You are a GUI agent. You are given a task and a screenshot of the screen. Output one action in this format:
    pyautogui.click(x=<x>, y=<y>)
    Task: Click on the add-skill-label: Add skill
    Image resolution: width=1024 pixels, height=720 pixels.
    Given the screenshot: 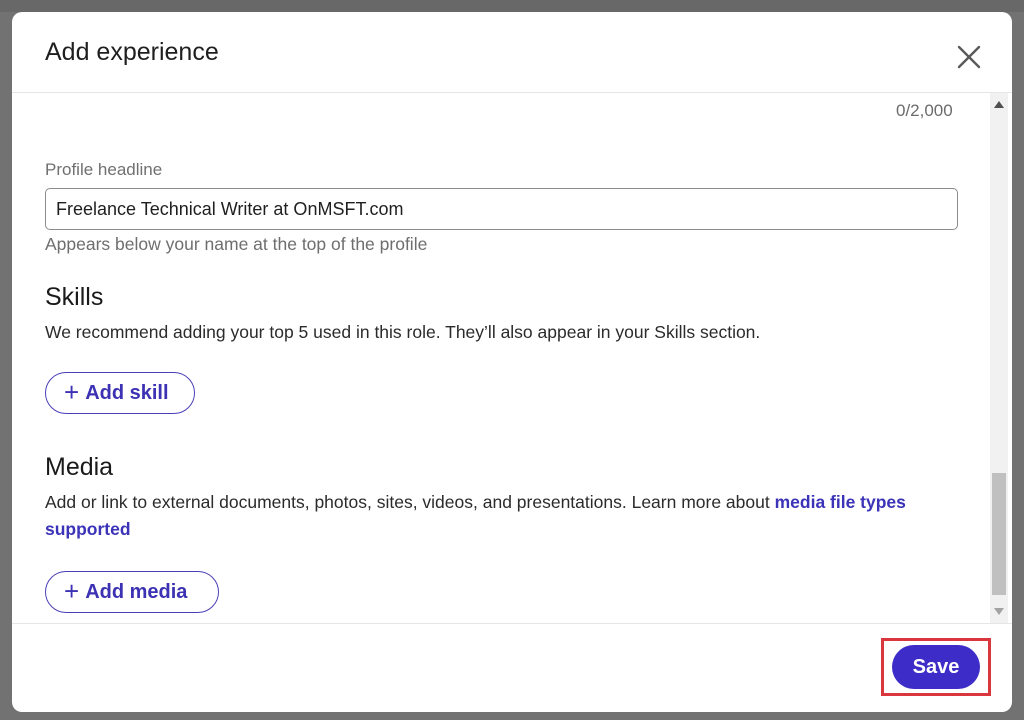 What is the action you would take?
    pyautogui.click(x=127, y=392)
    